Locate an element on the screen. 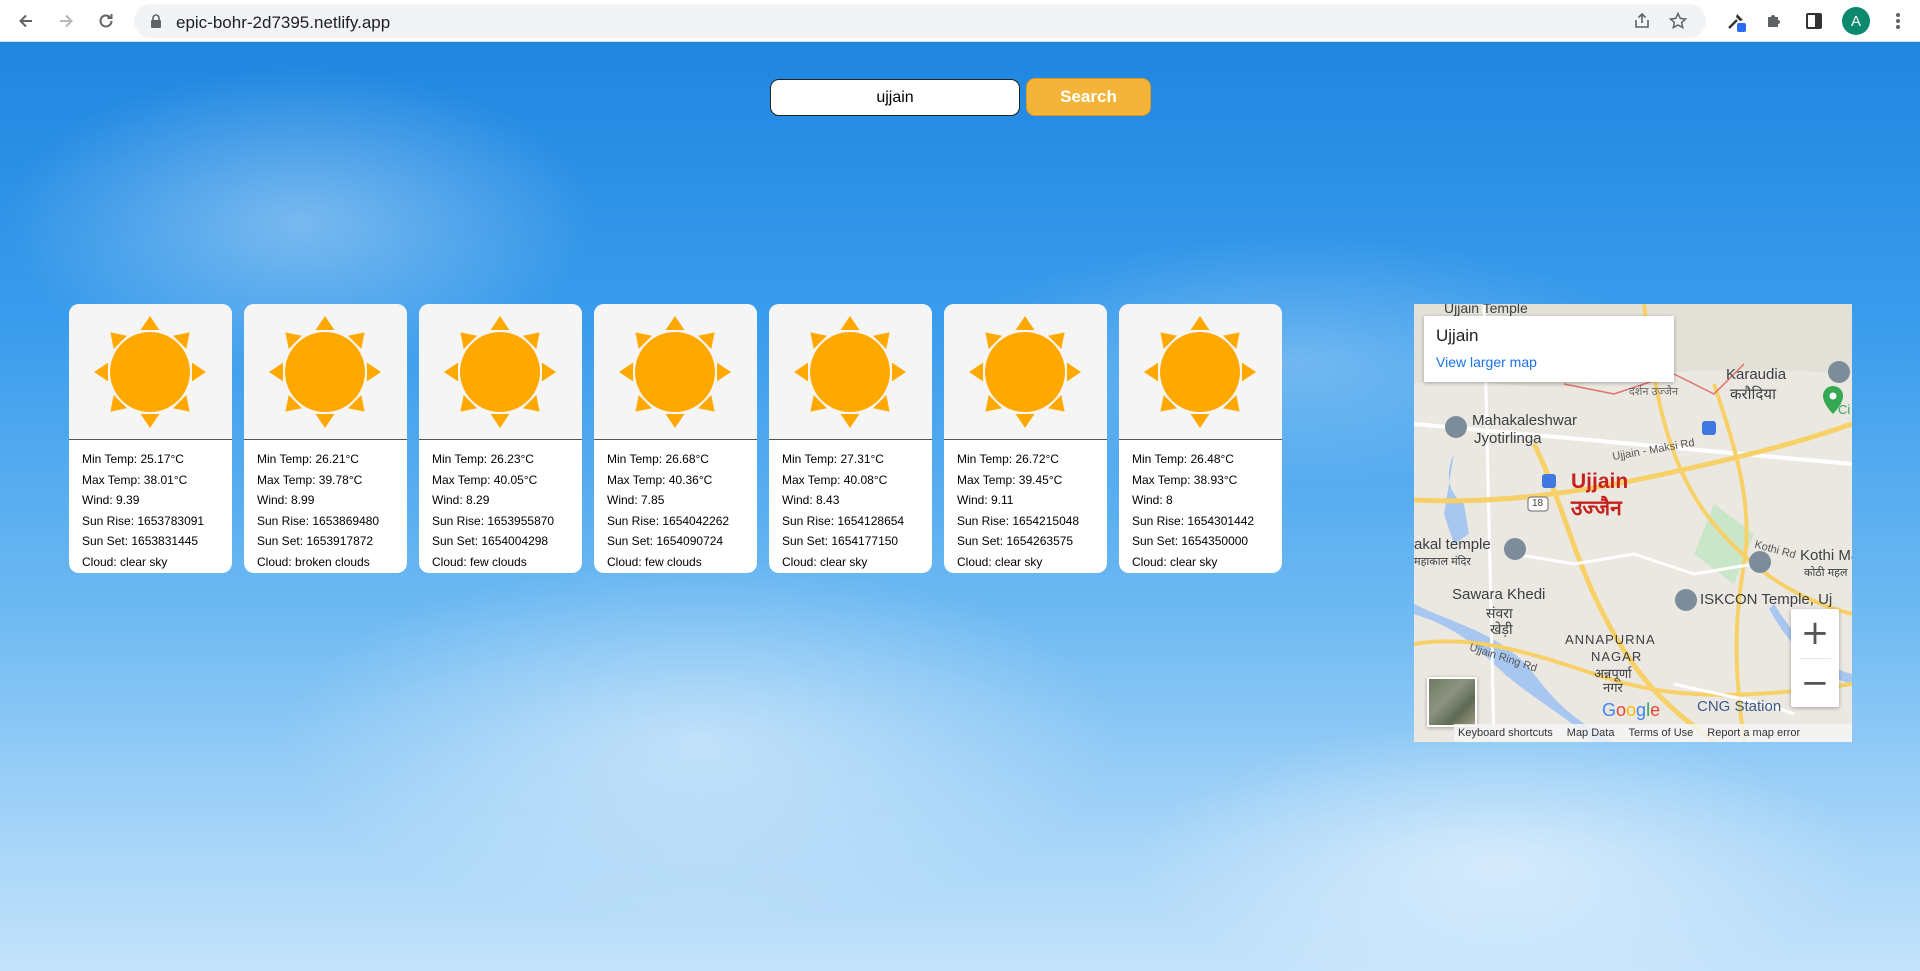 This screenshot has width=1920, height=971. cloud: Cloud: broken clouds is located at coordinates (313, 561).